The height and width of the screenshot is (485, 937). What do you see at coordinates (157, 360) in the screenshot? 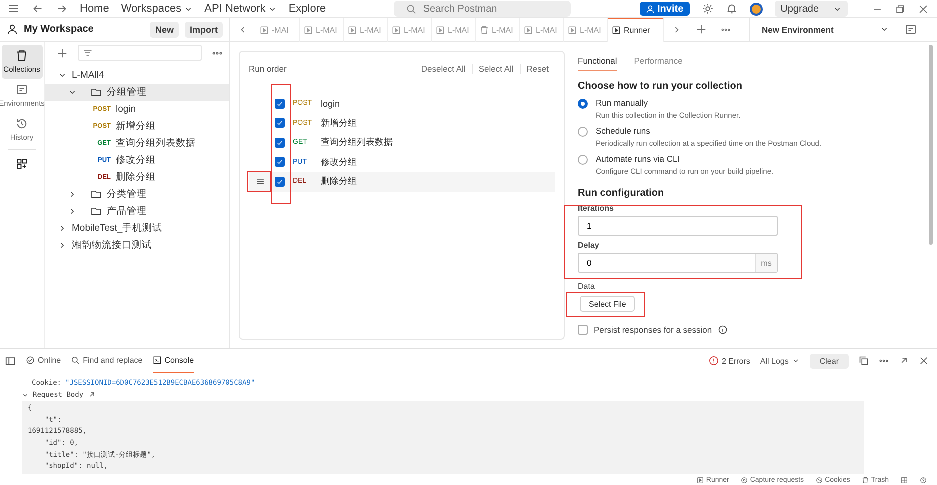
I see `terminal-icon` at bounding box center [157, 360].